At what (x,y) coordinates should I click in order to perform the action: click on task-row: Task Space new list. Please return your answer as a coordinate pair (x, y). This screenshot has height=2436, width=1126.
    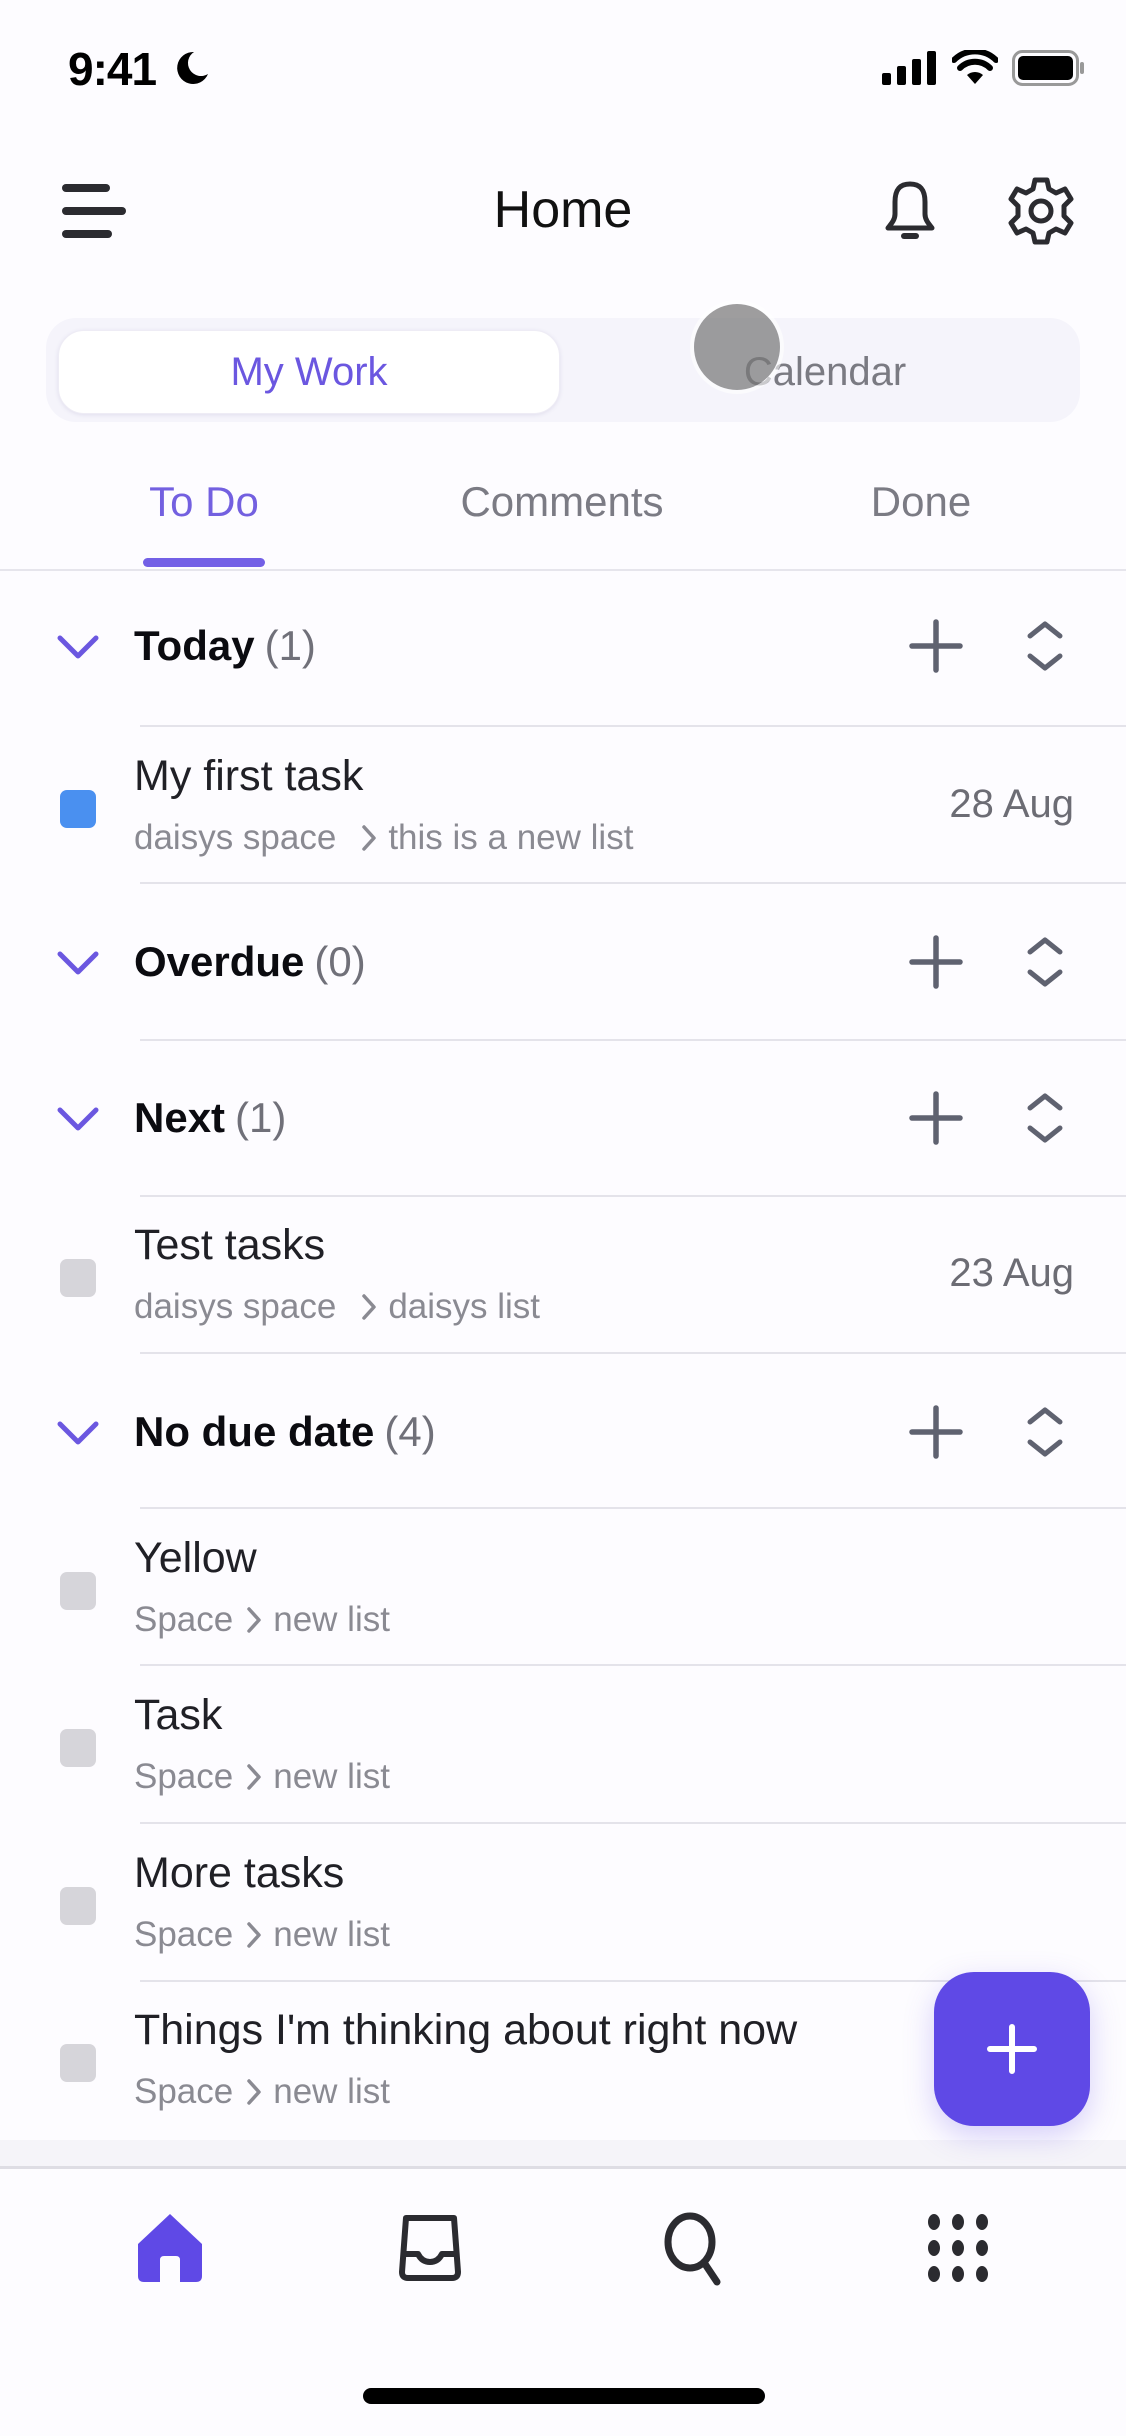
    Looking at the image, I should click on (563, 1746).